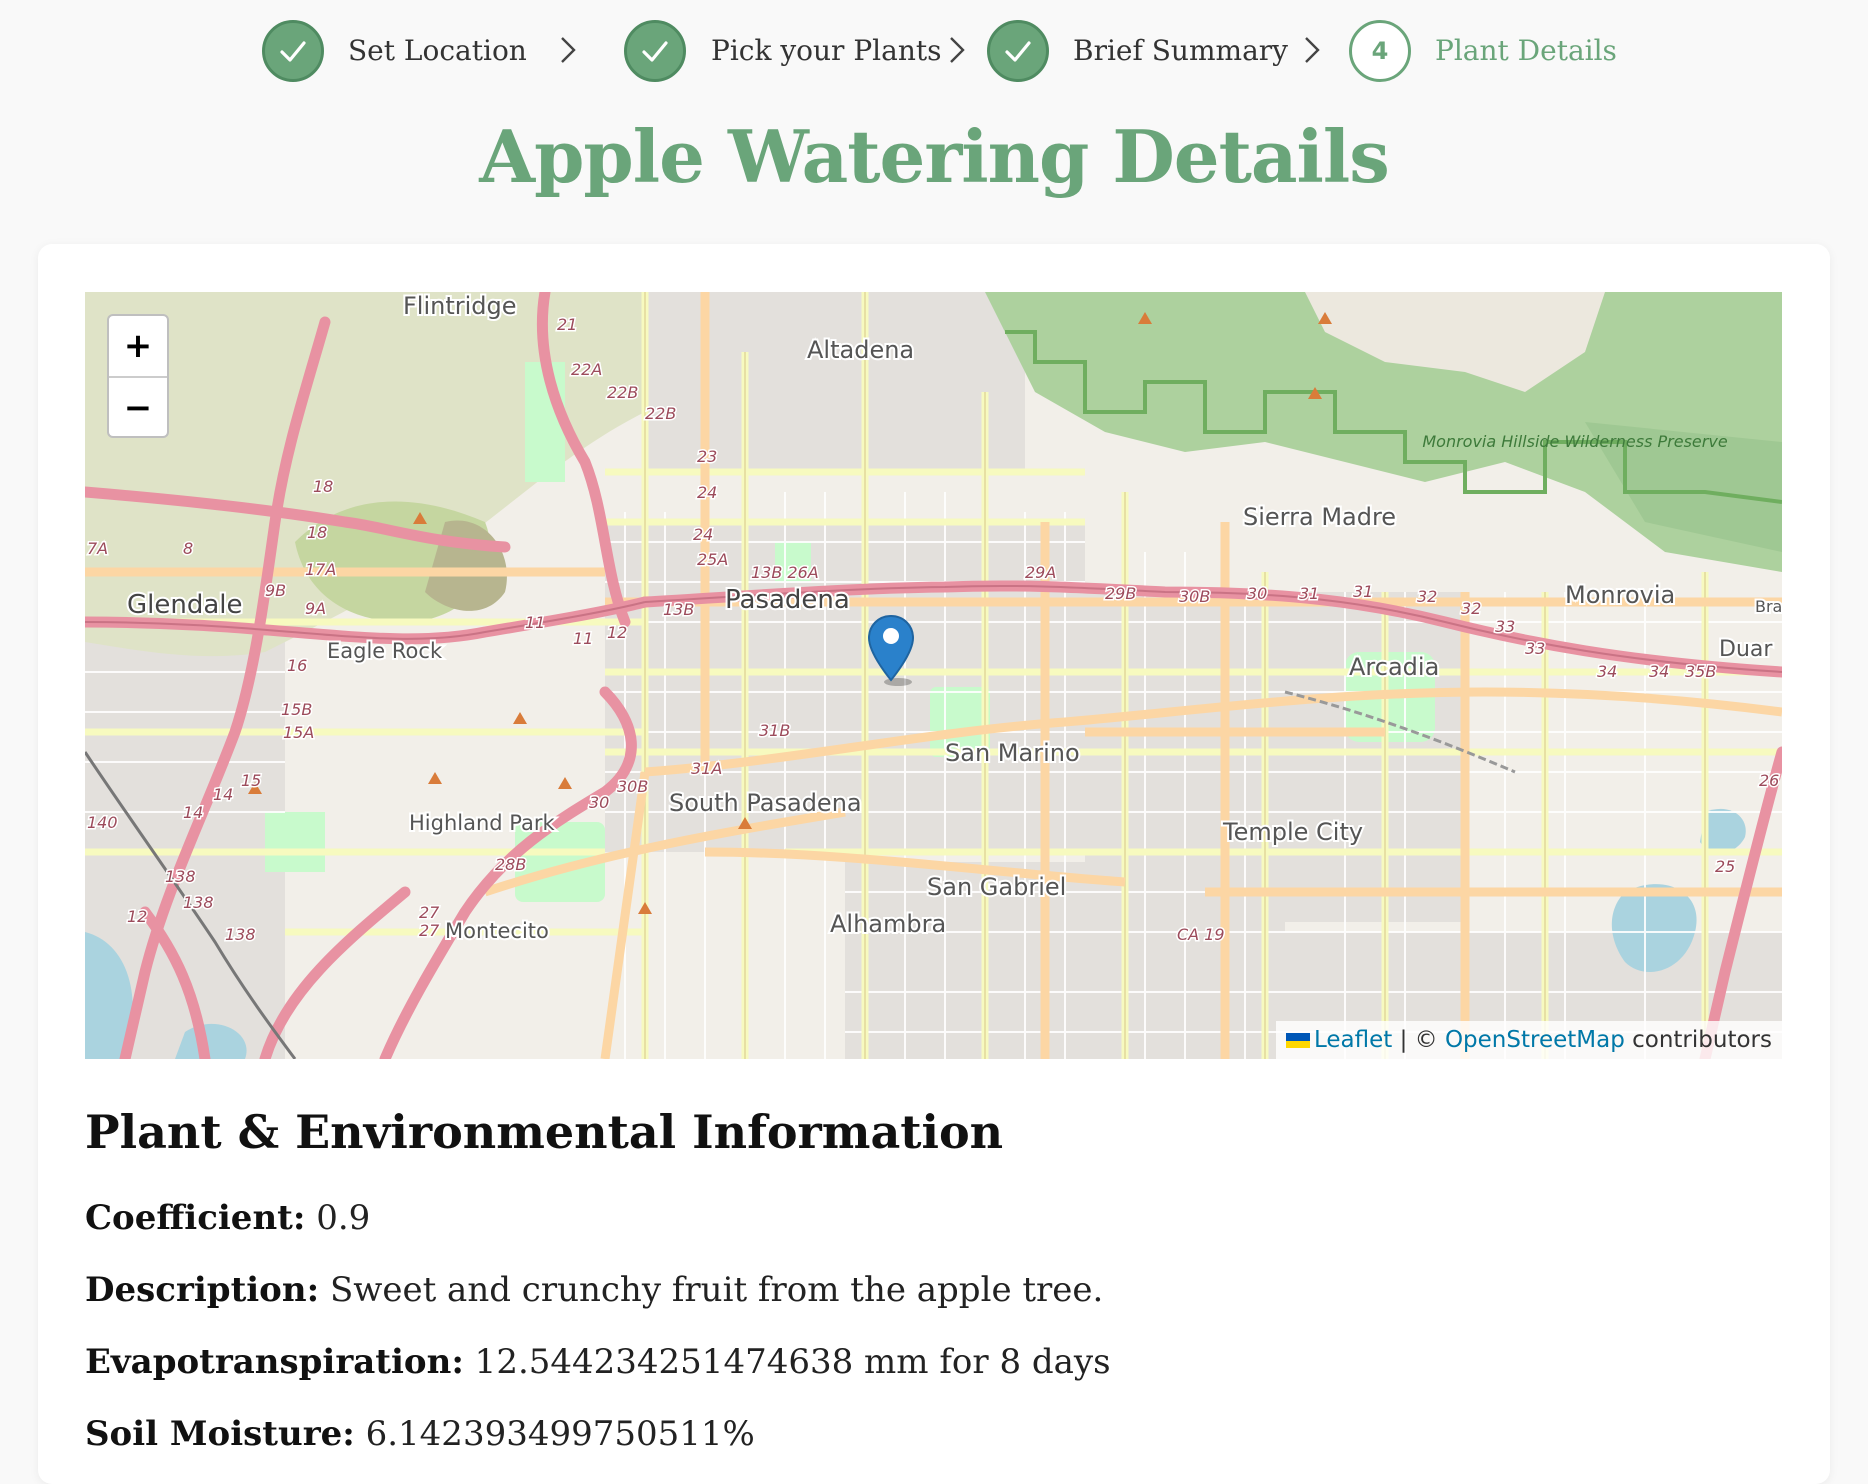 This screenshot has width=1868, height=1484. I want to click on map-label-glendale: Glendale, so click(185, 605).